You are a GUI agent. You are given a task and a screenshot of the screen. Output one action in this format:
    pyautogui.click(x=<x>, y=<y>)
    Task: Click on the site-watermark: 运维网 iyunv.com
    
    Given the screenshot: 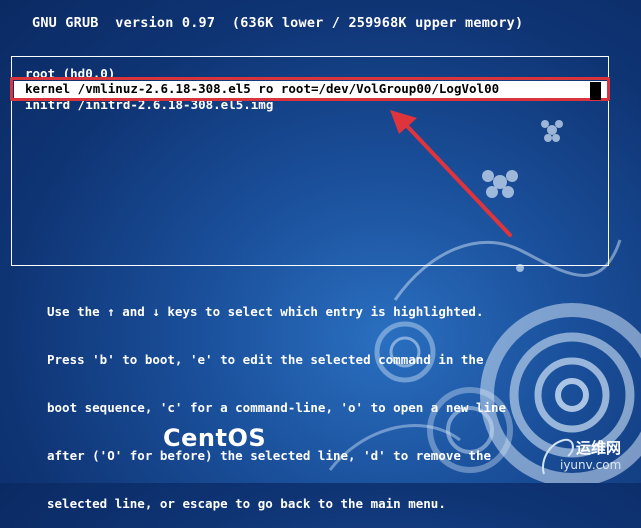 What is the action you would take?
    pyautogui.click(x=588, y=456)
    